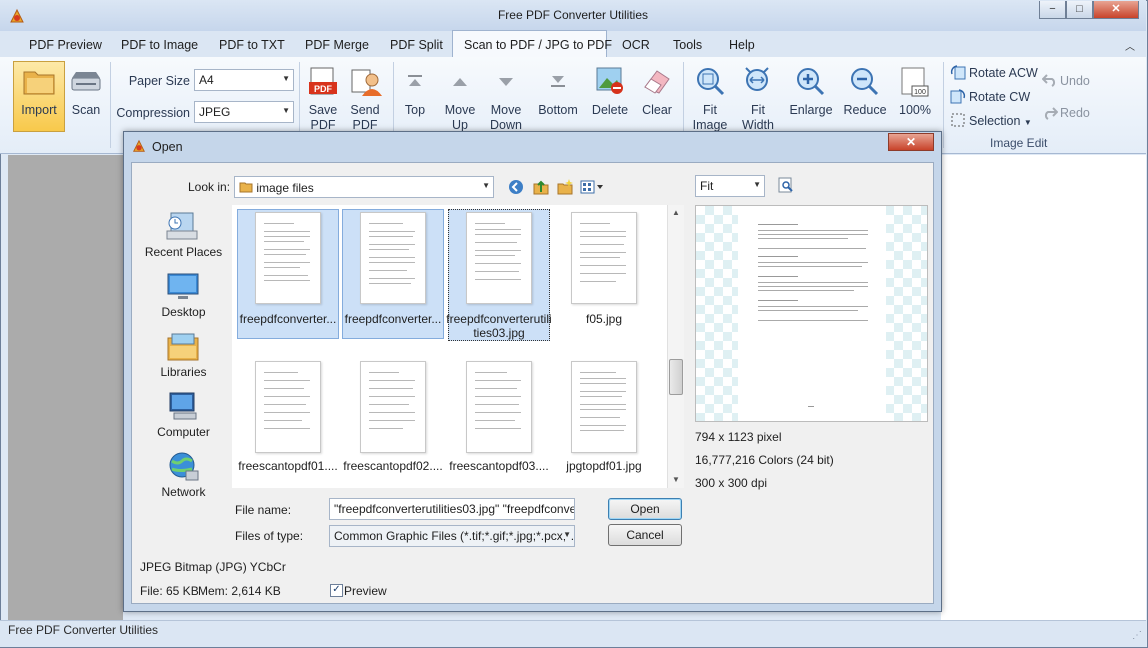 Image resolution: width=1148 pixels, height=648 pixels. Describe the element at coordinates (911, 142) in the screenshot. I see `dialog-close-button: ✕` at that location.